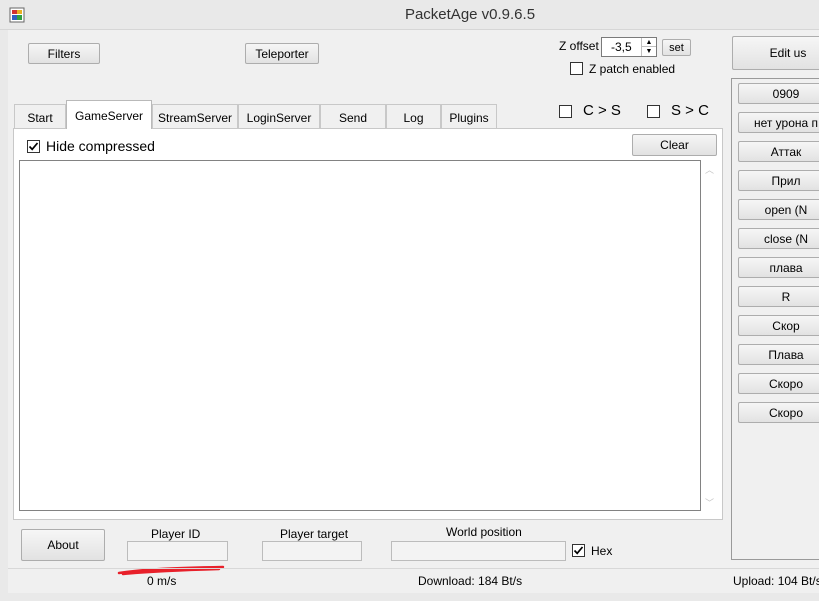  I want to click on scroll-down-icon: ﹀, so click(709, 502).